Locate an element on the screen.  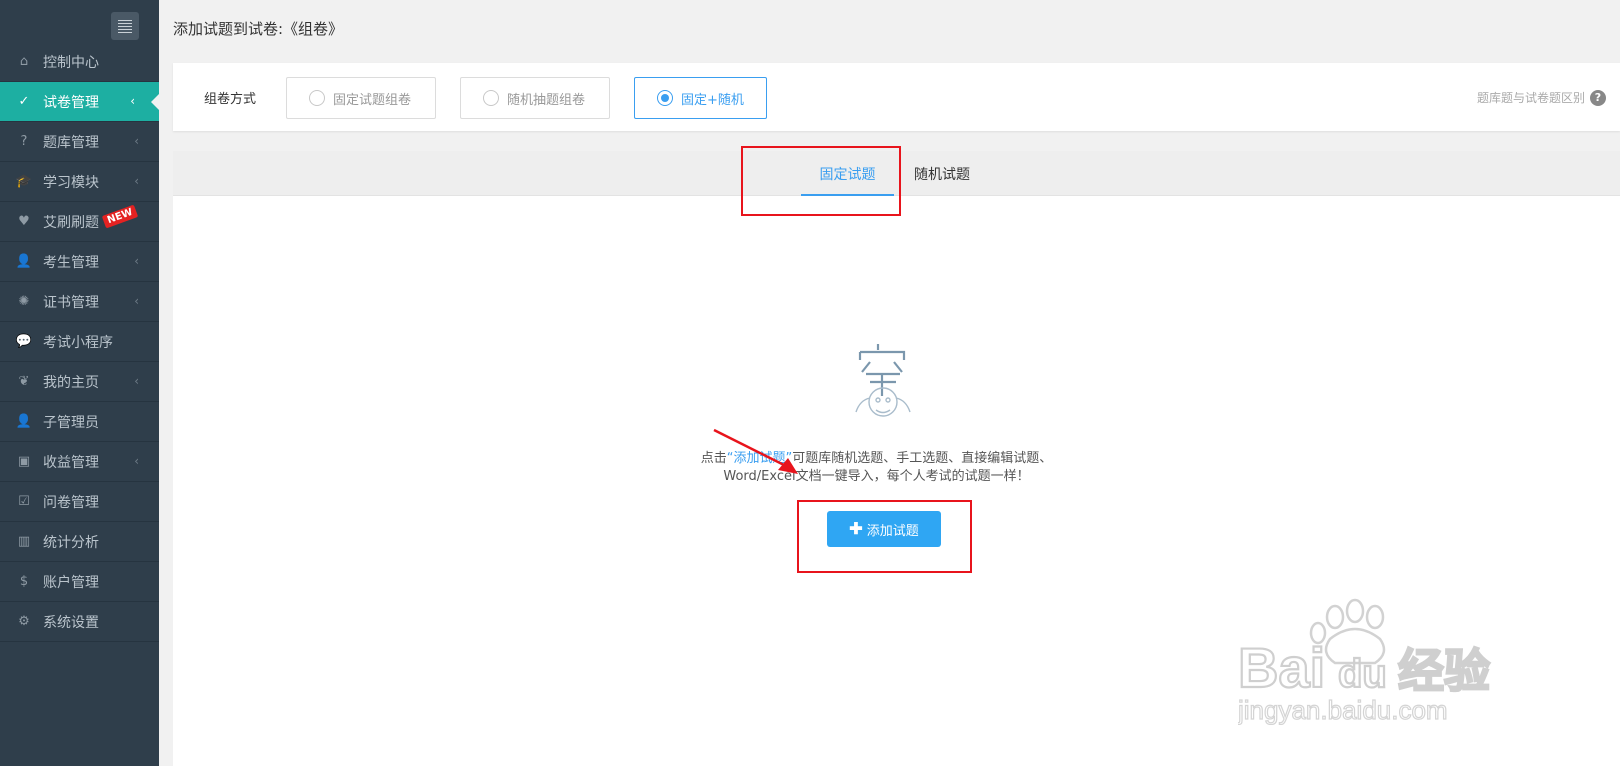
sidebar-item-8: ❦ 我的主页 ‹ is located at coordinates (79, 382).